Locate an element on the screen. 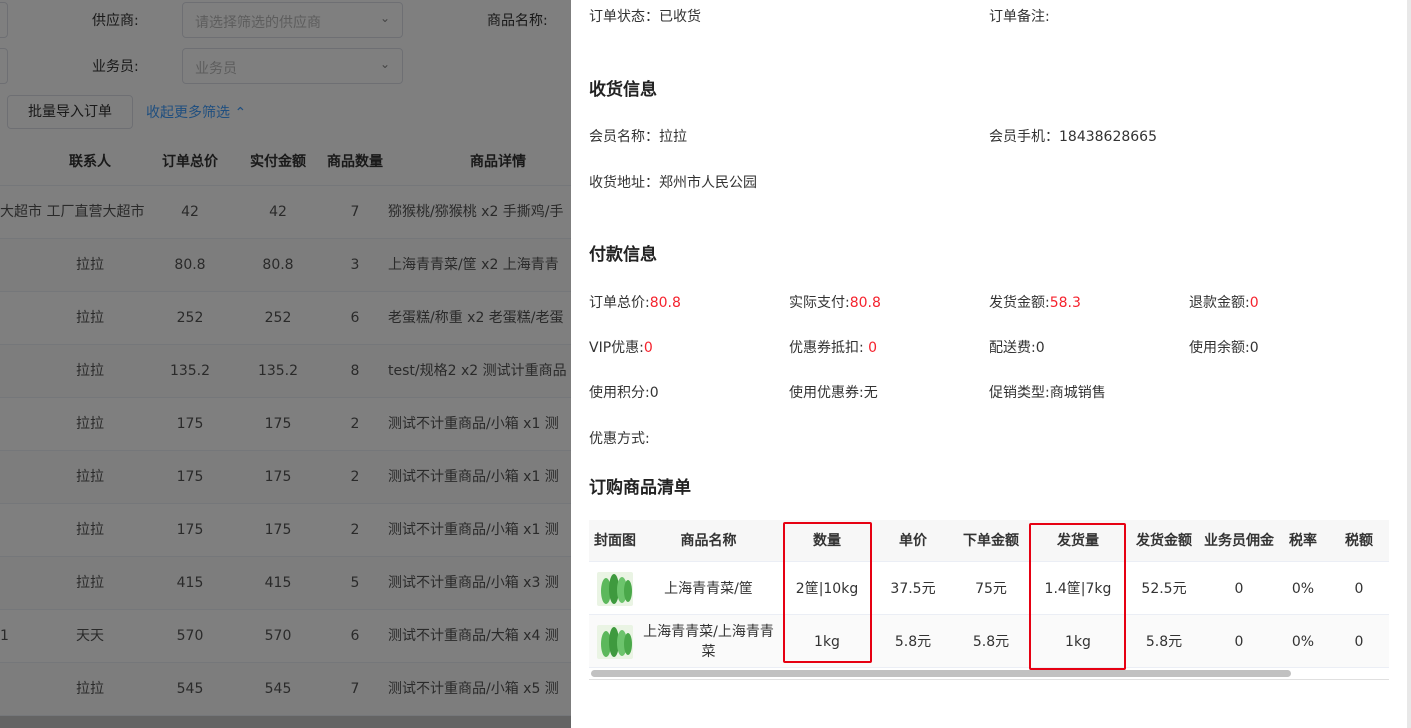  goods-table-scrollbar is located at coordinates (941, 673).